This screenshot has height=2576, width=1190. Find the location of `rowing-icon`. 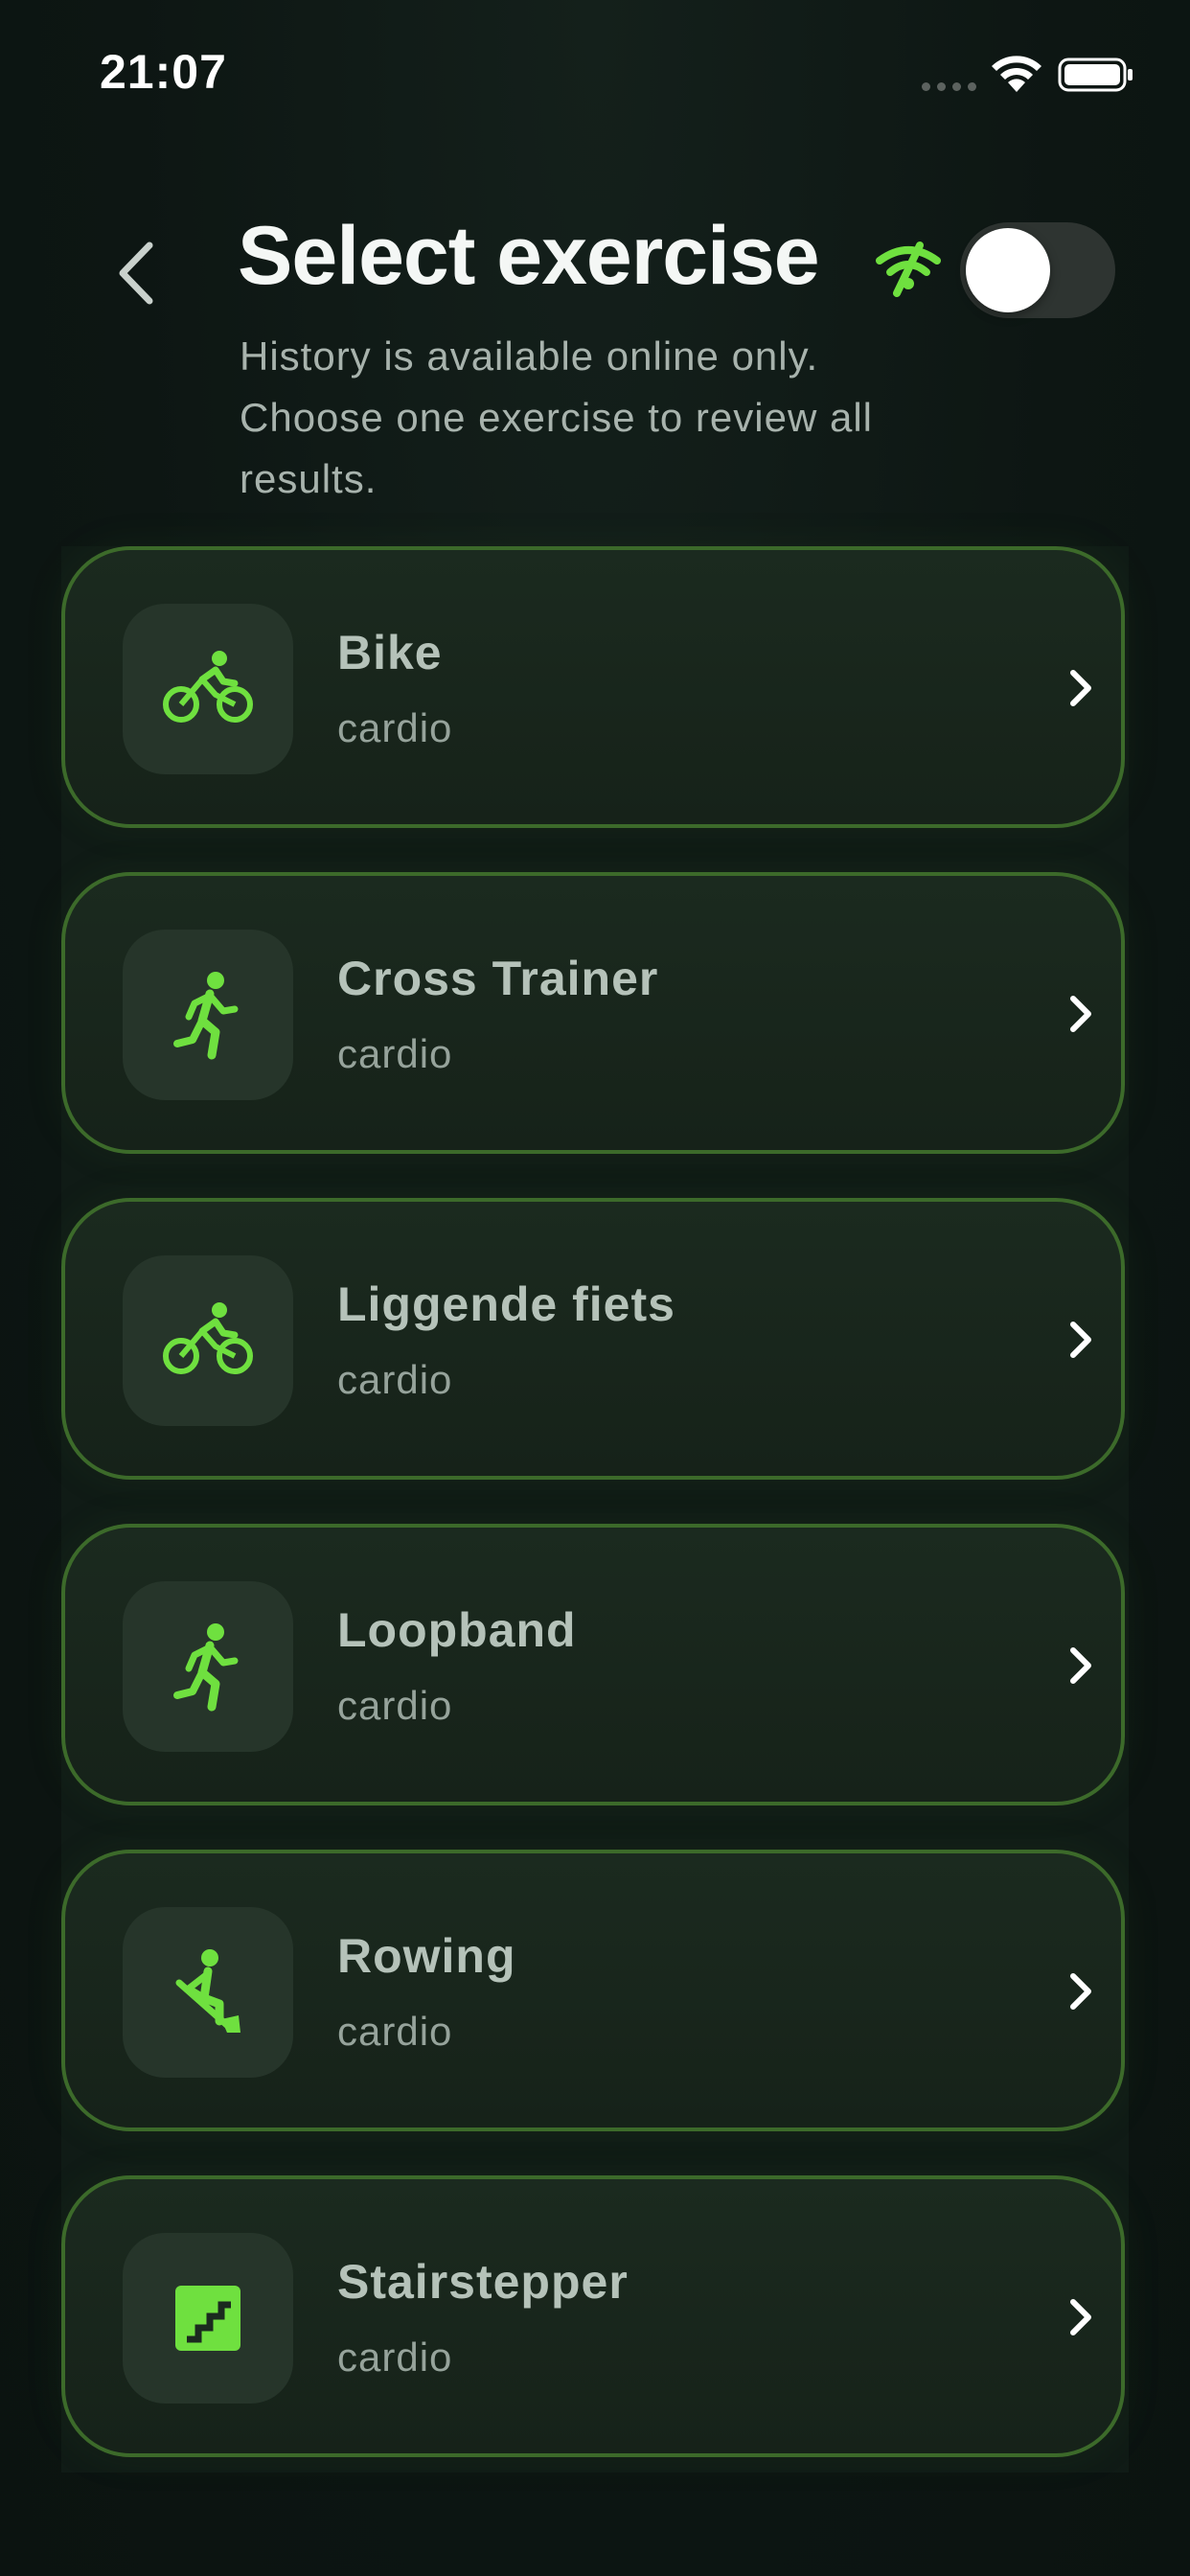

rowing-icon is located at coordinates (207, 1991).